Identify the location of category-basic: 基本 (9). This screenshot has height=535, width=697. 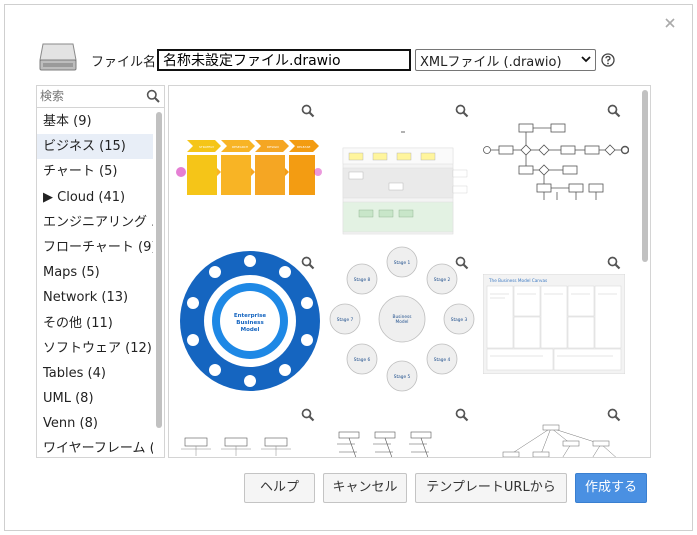
(95, 121).